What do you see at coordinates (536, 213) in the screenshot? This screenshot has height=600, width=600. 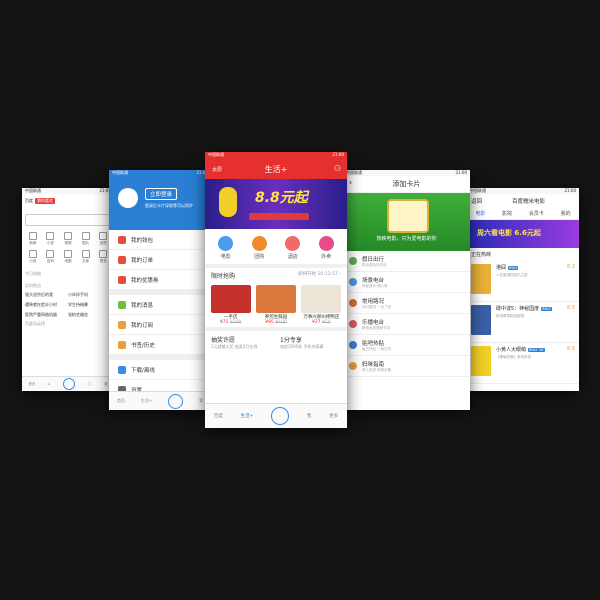 I see `tab-membership: 会员卡` at bounding box center [536, 213].